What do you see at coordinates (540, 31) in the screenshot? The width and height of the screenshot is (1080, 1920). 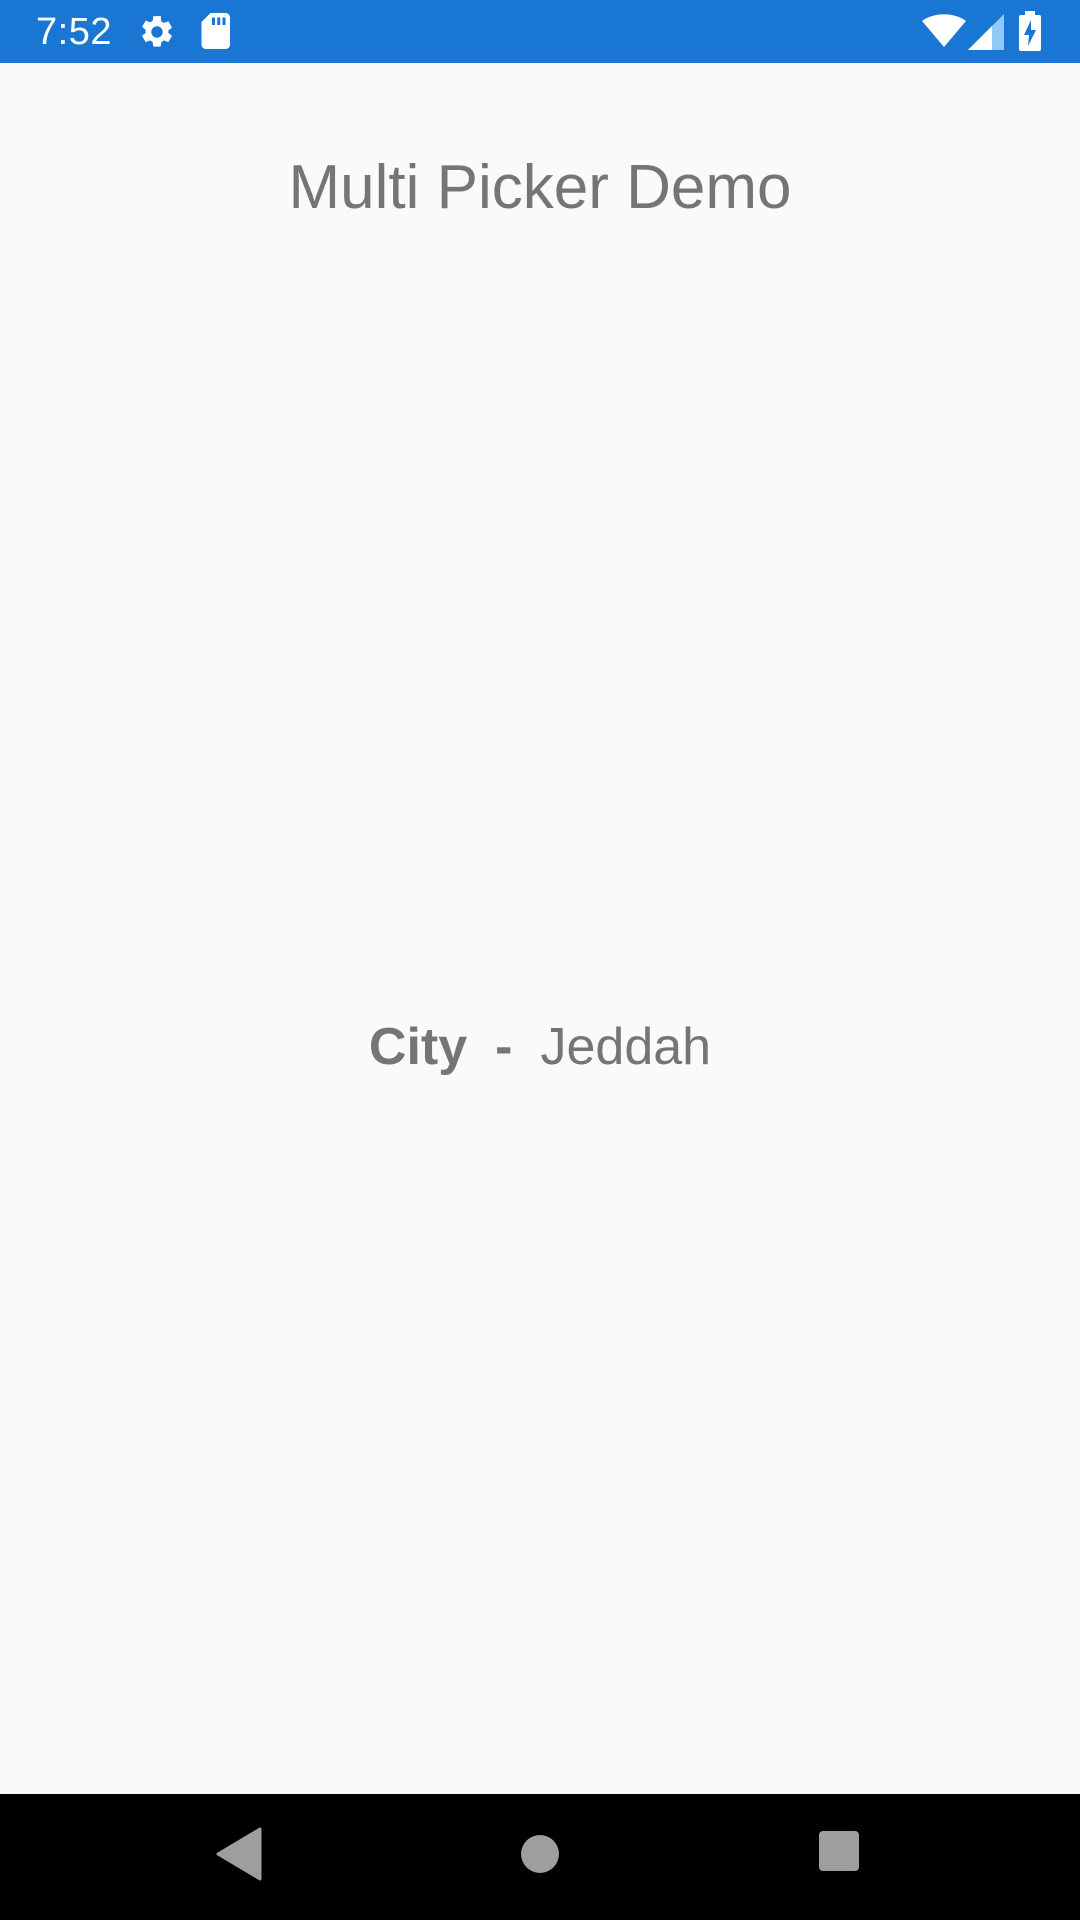 I see `status-bar: 7:52` at bounding box center [540, 31].